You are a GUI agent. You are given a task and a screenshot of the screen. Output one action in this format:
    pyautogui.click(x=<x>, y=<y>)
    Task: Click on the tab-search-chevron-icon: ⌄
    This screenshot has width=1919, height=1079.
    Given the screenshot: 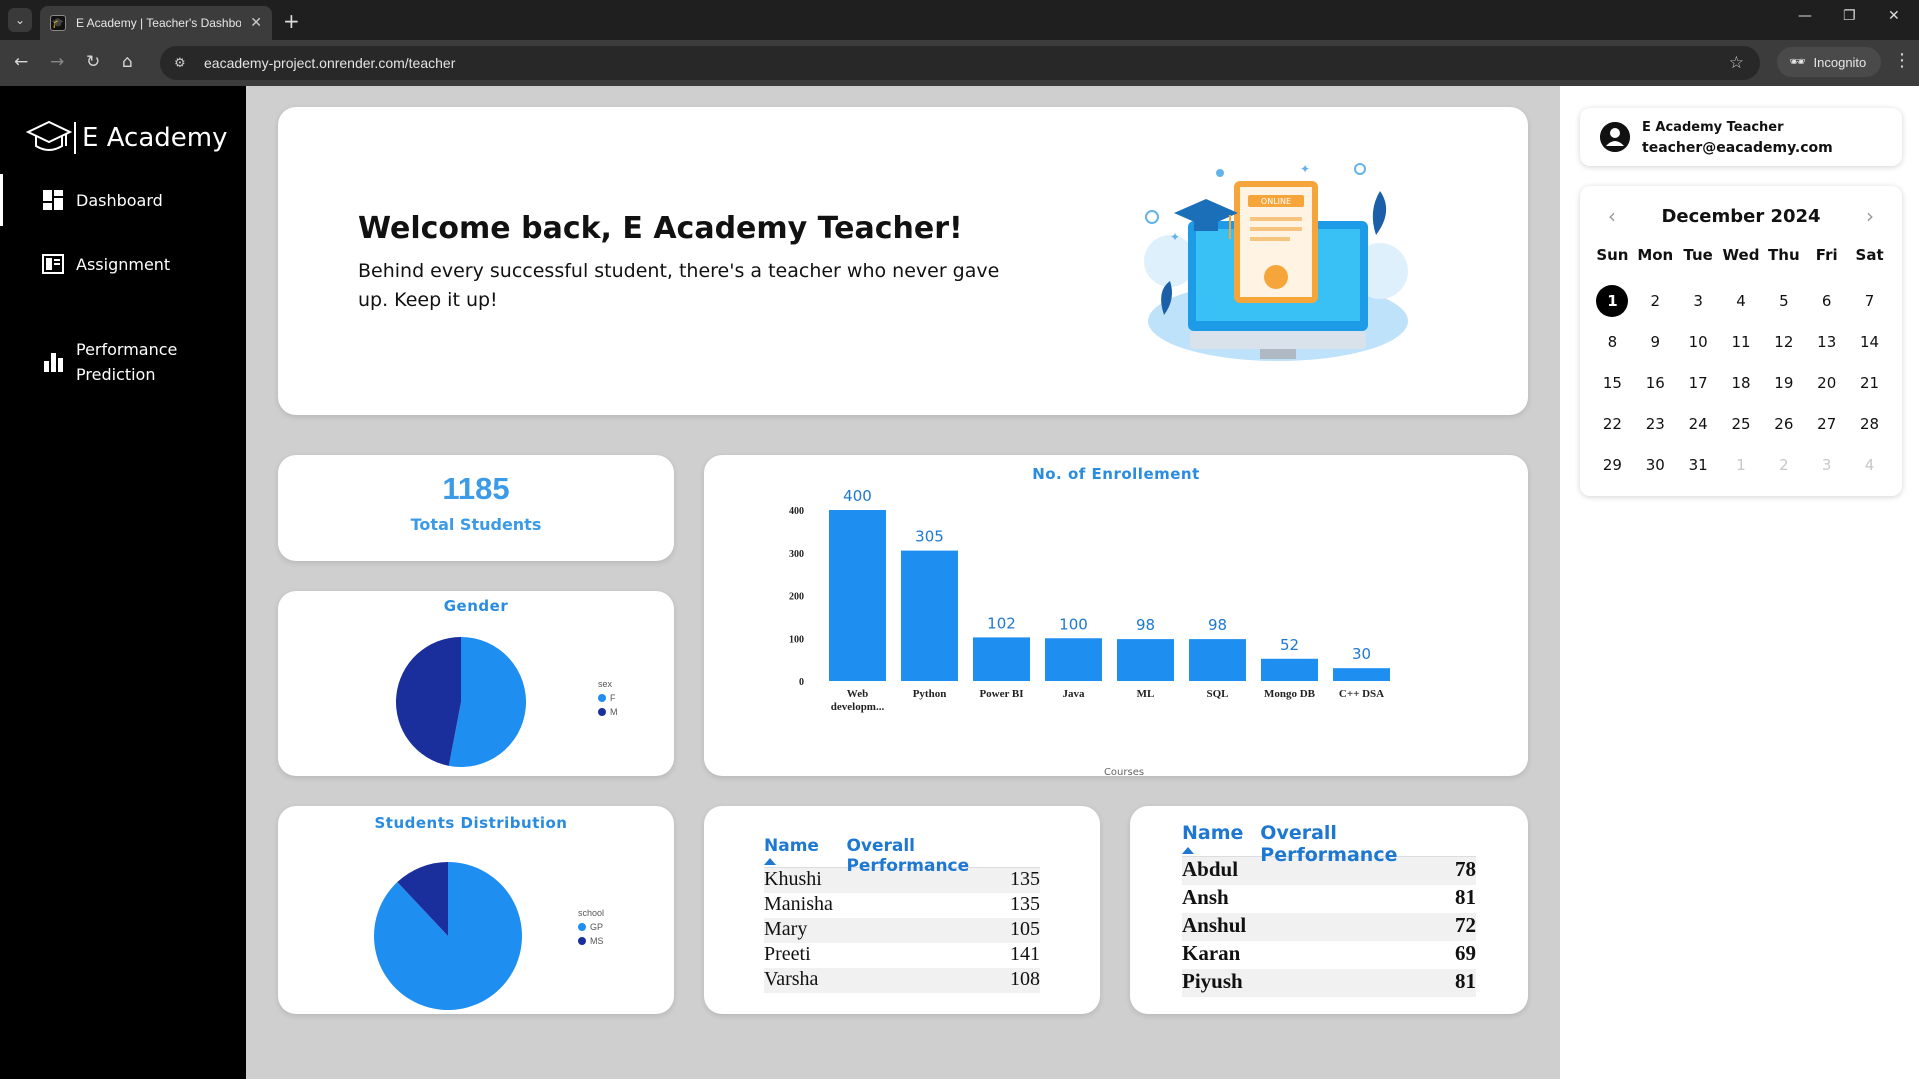 What is the action you would take?
    pyautogui.click(x=20, y=20)
    